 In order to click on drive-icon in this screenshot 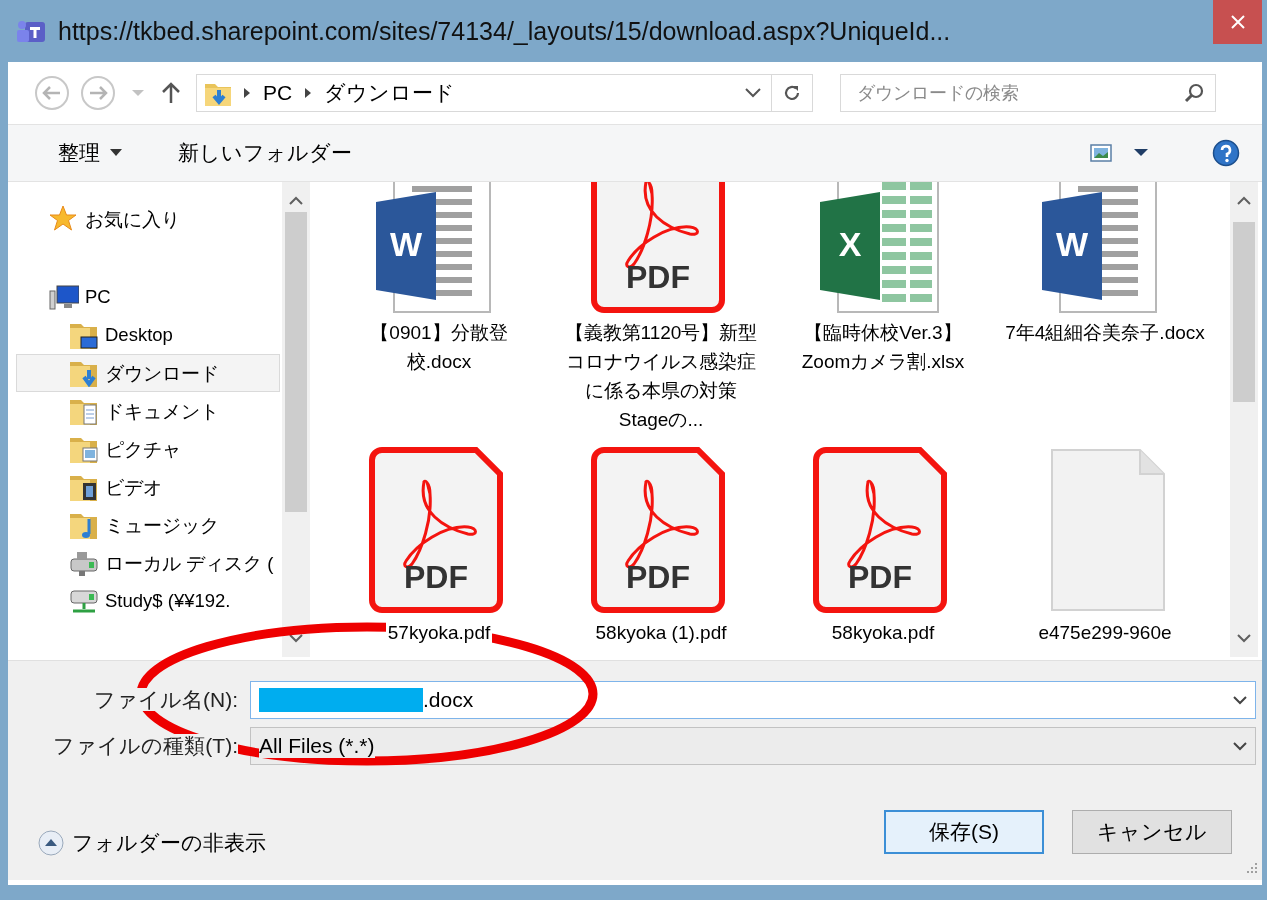, I will do `click(84, 563)`.